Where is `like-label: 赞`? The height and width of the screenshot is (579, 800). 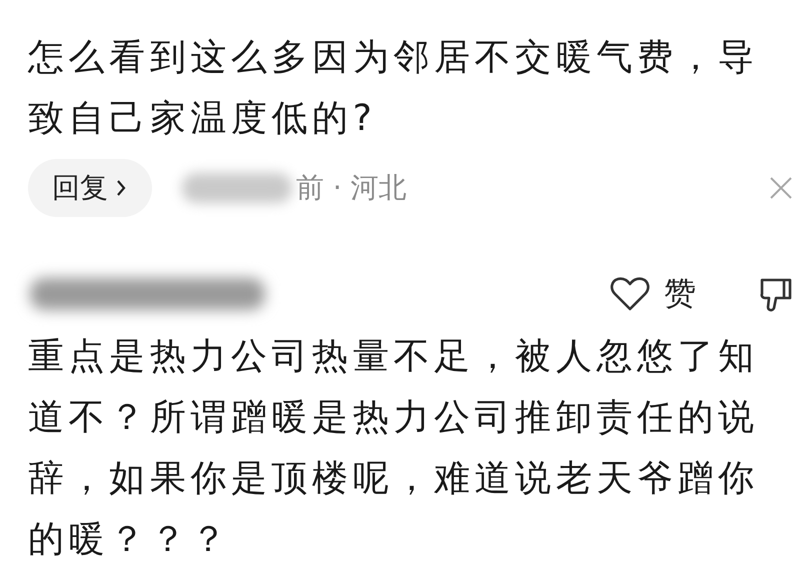 like-label: 赞 is located at coordinates (680, 294).